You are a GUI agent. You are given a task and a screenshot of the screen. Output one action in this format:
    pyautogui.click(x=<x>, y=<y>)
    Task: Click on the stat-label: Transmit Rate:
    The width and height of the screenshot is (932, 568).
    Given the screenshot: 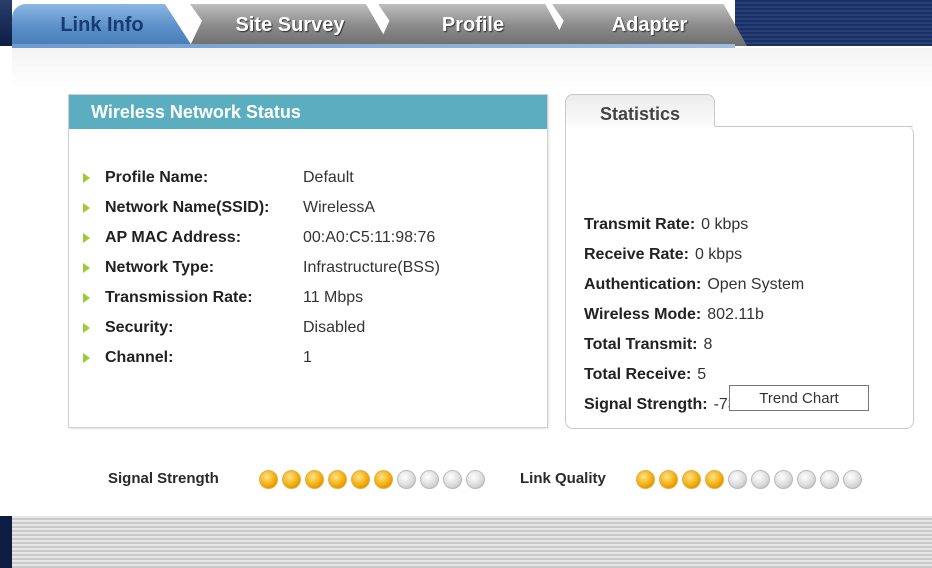 What is the action you would take?
    pyautogui.click(x=640, y=224)
    